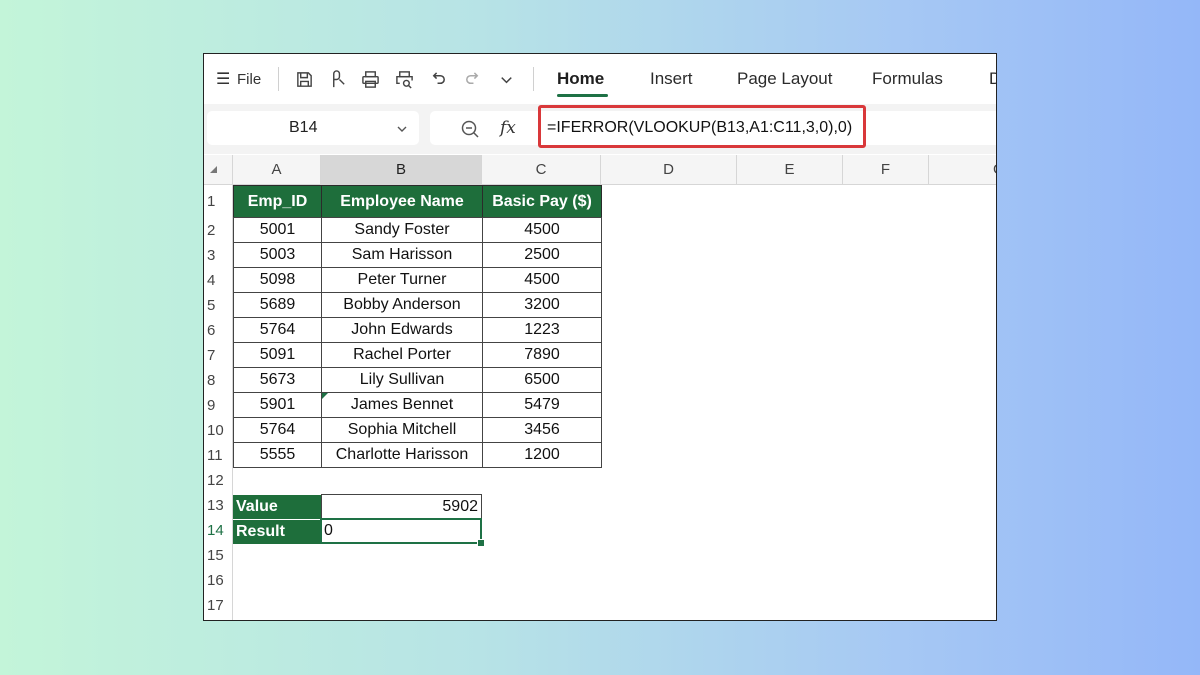  I want to click on table-cell: 7890, so click(542, 355).